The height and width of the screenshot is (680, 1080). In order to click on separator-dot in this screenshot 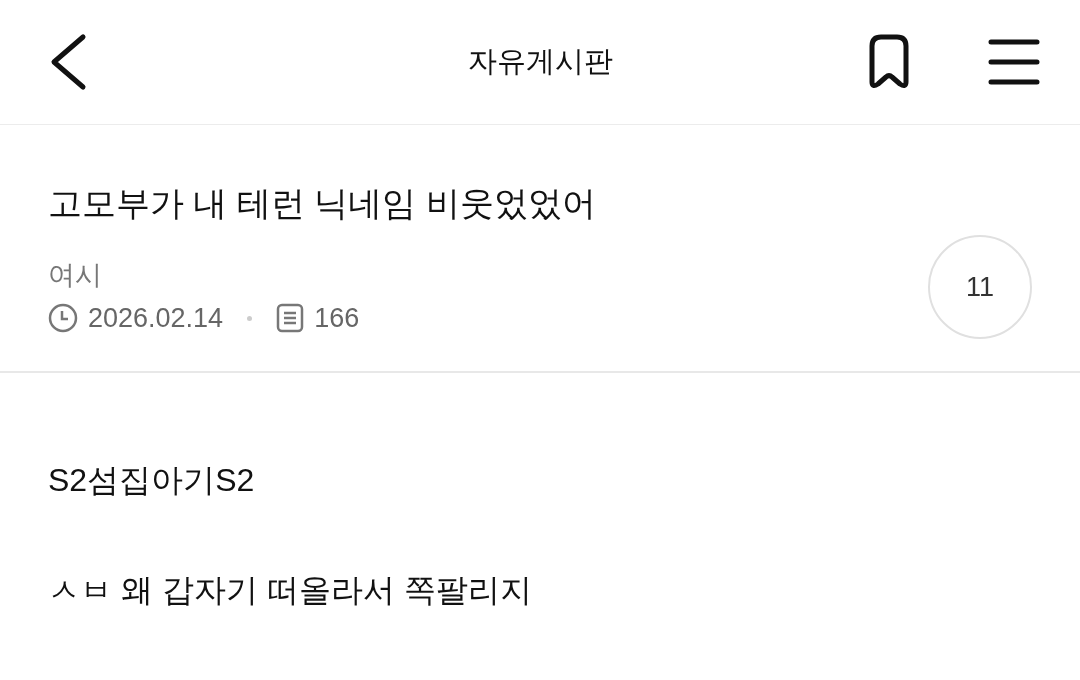, I will do `click(250, 318)`.